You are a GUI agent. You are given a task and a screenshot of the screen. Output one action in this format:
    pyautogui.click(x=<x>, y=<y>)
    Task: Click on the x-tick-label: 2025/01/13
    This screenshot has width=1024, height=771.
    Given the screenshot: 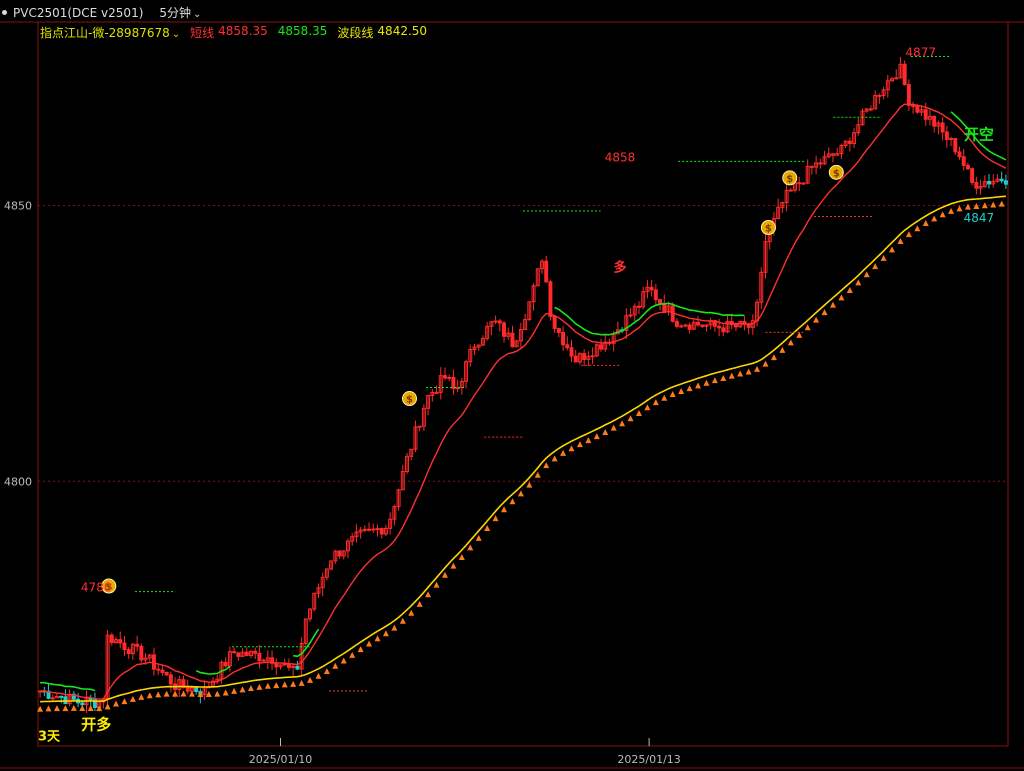 What is the action you would take?
    pyautogui.click(x=648, y=759)
    